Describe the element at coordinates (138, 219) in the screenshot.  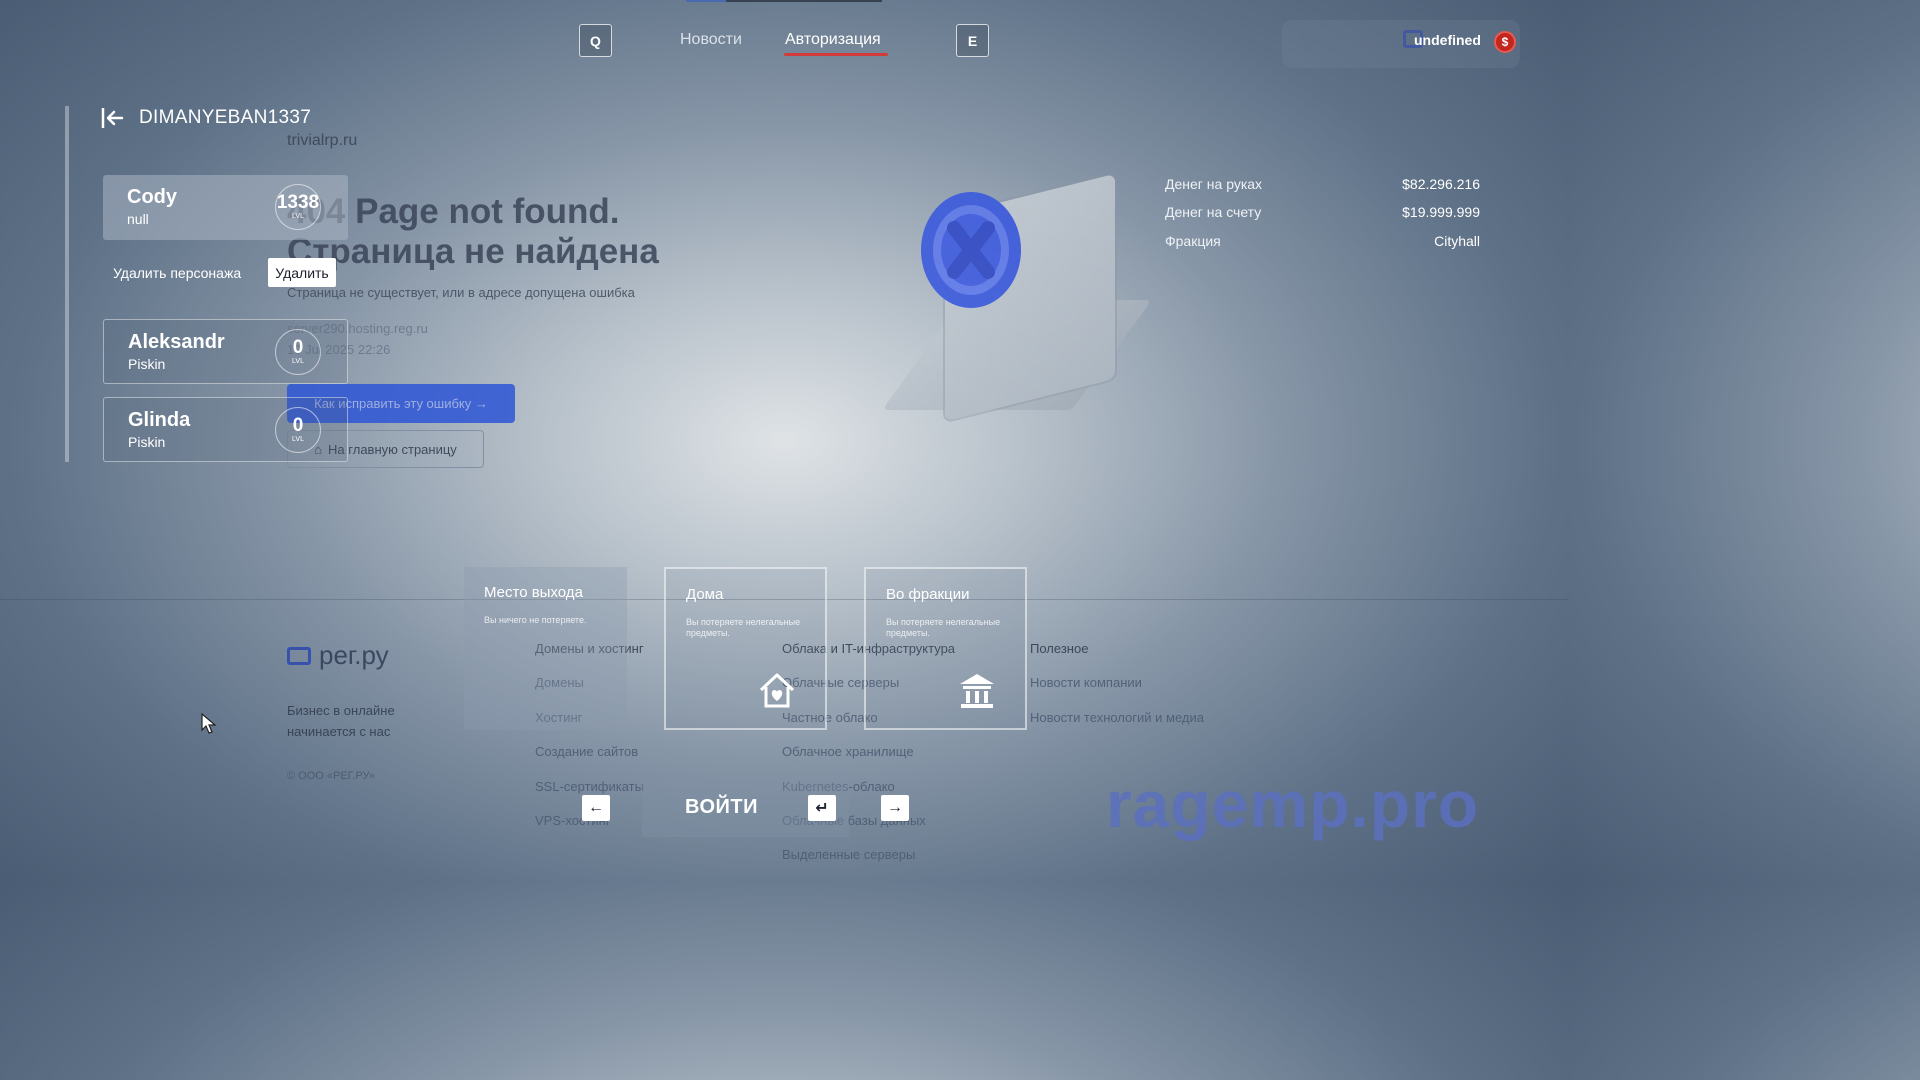
I see `character-last-name: null` at that location.